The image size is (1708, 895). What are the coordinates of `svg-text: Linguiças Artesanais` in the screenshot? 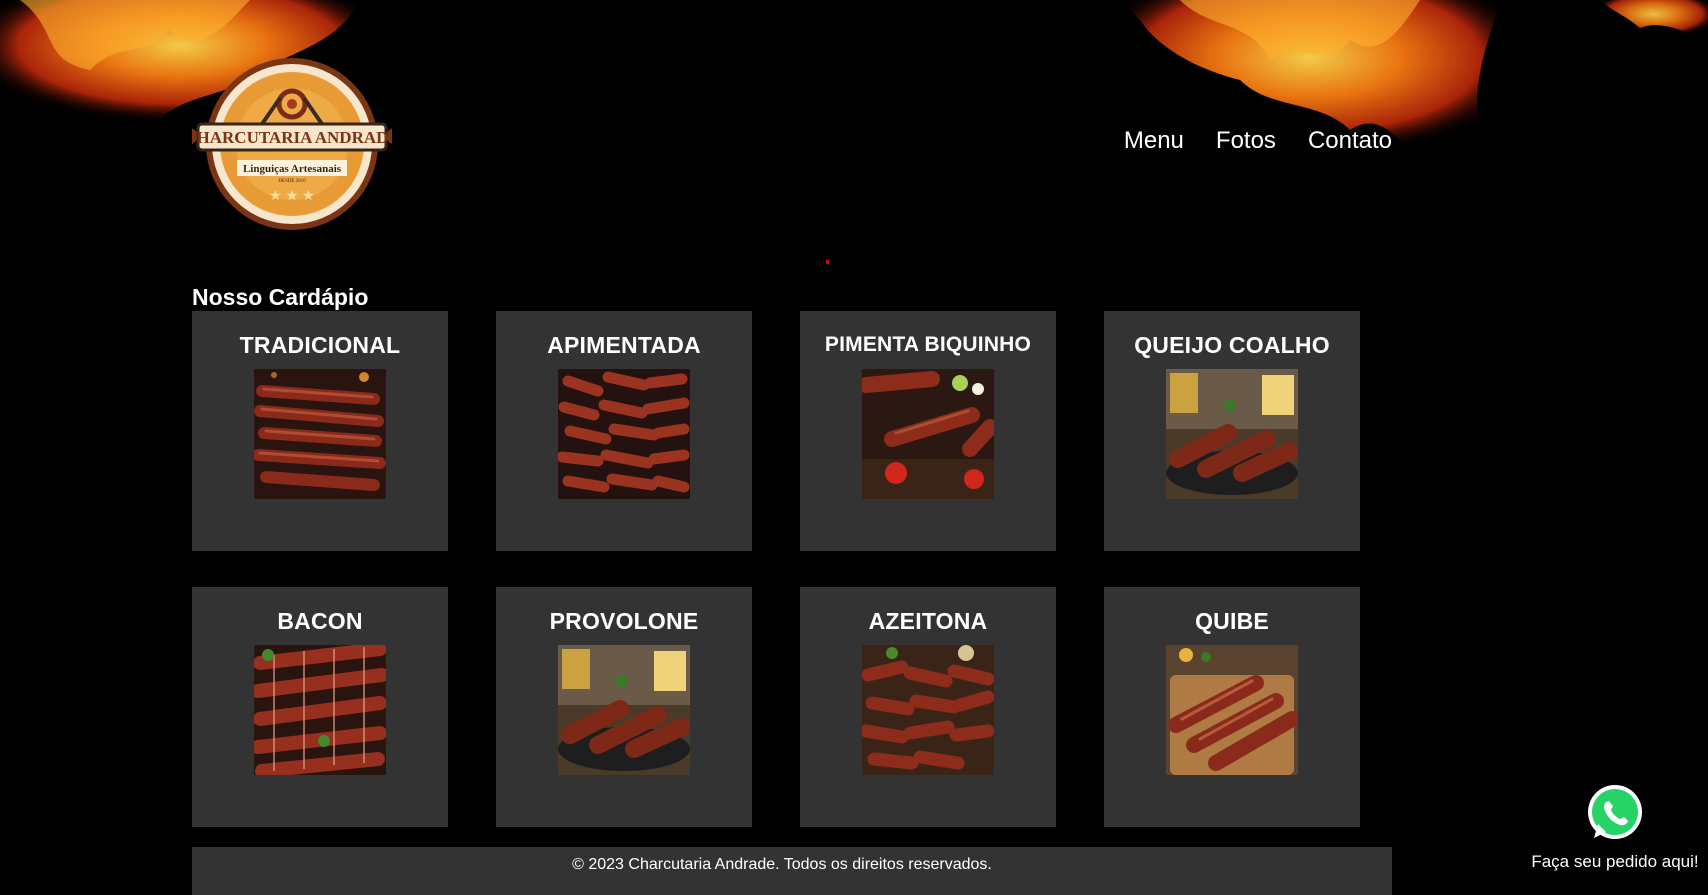 It's located at (292, 169).